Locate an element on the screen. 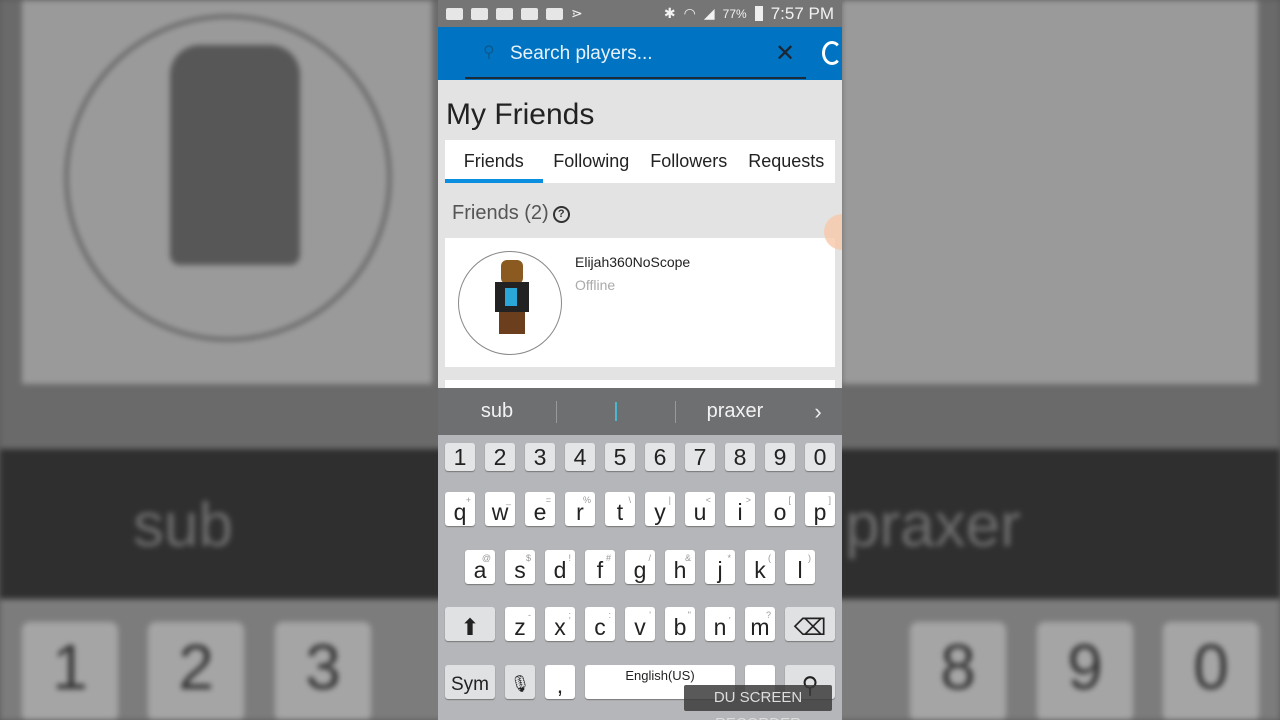 The width and height of the screenshot is (1280, 720). key: 9 is located at coordinates (780, 457).